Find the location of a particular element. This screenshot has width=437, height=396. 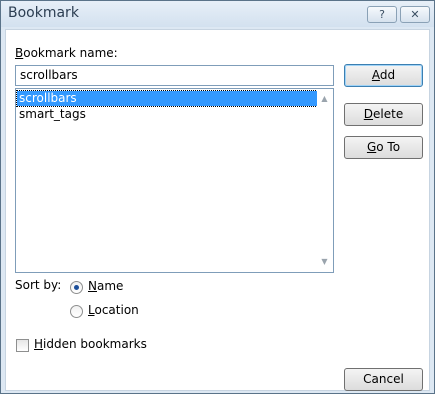

sort-by-label: Sort by: is located at coordinates (38, 285).